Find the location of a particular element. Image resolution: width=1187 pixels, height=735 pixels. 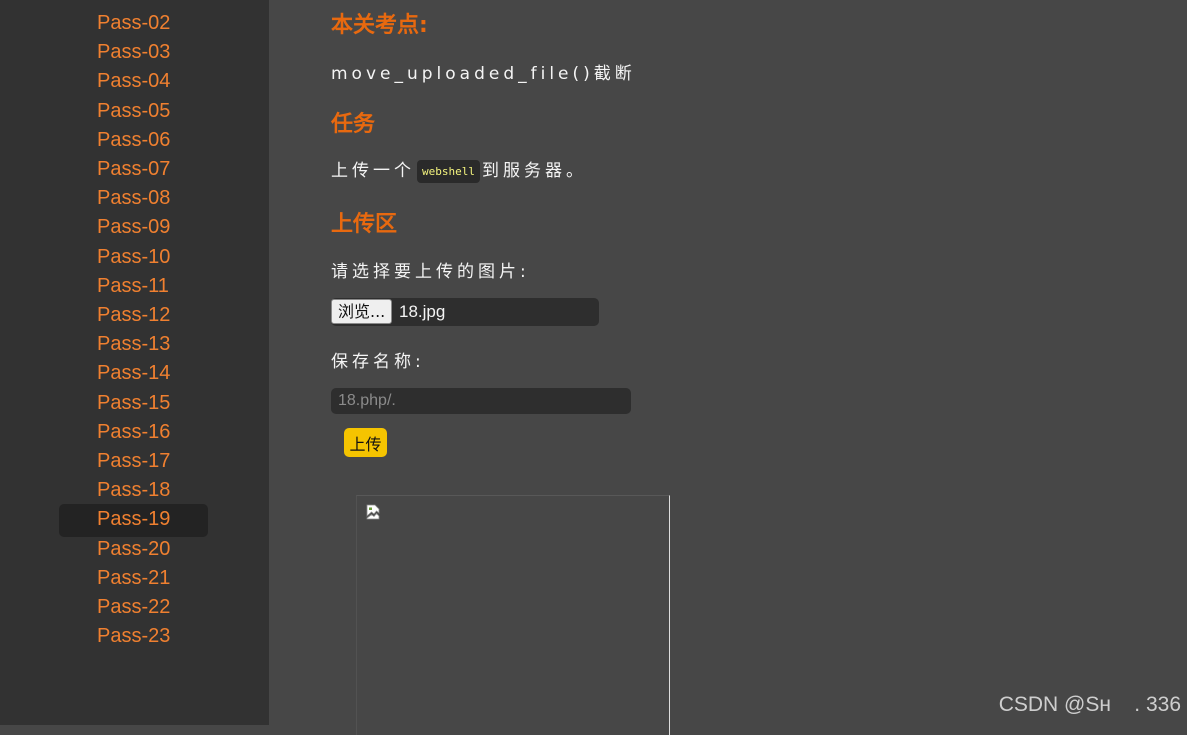

file-input: 浏览... 18.jpg is located at coordinates (465, 312).